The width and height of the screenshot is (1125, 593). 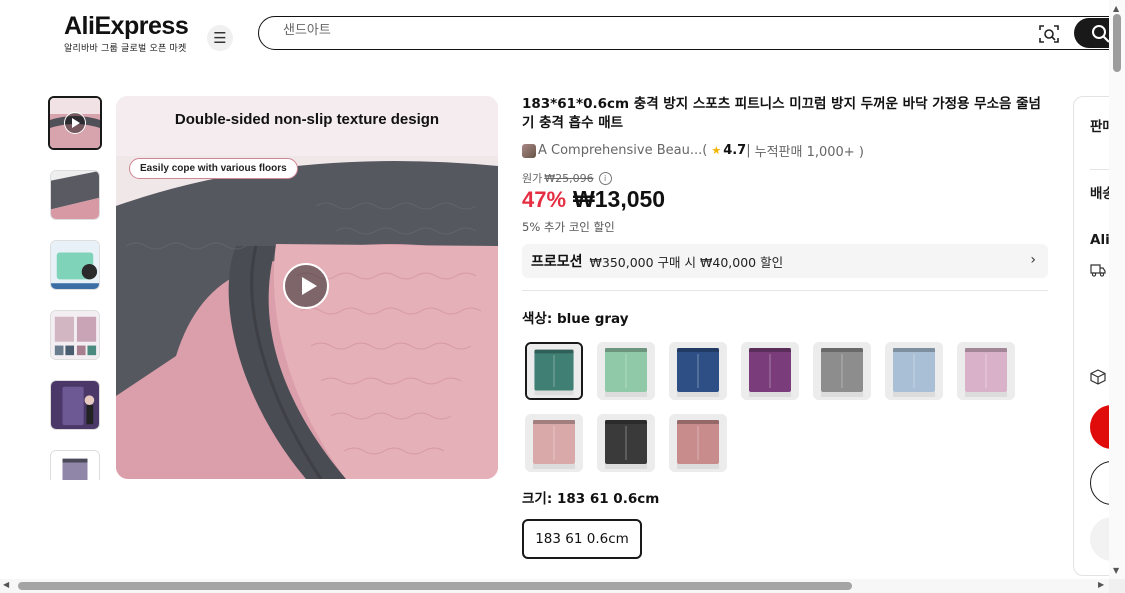 What do you see at coordinates (986, 371) in the screenshot?
I see `color-swatch-pink-purple` at bounding box center [986, 371].